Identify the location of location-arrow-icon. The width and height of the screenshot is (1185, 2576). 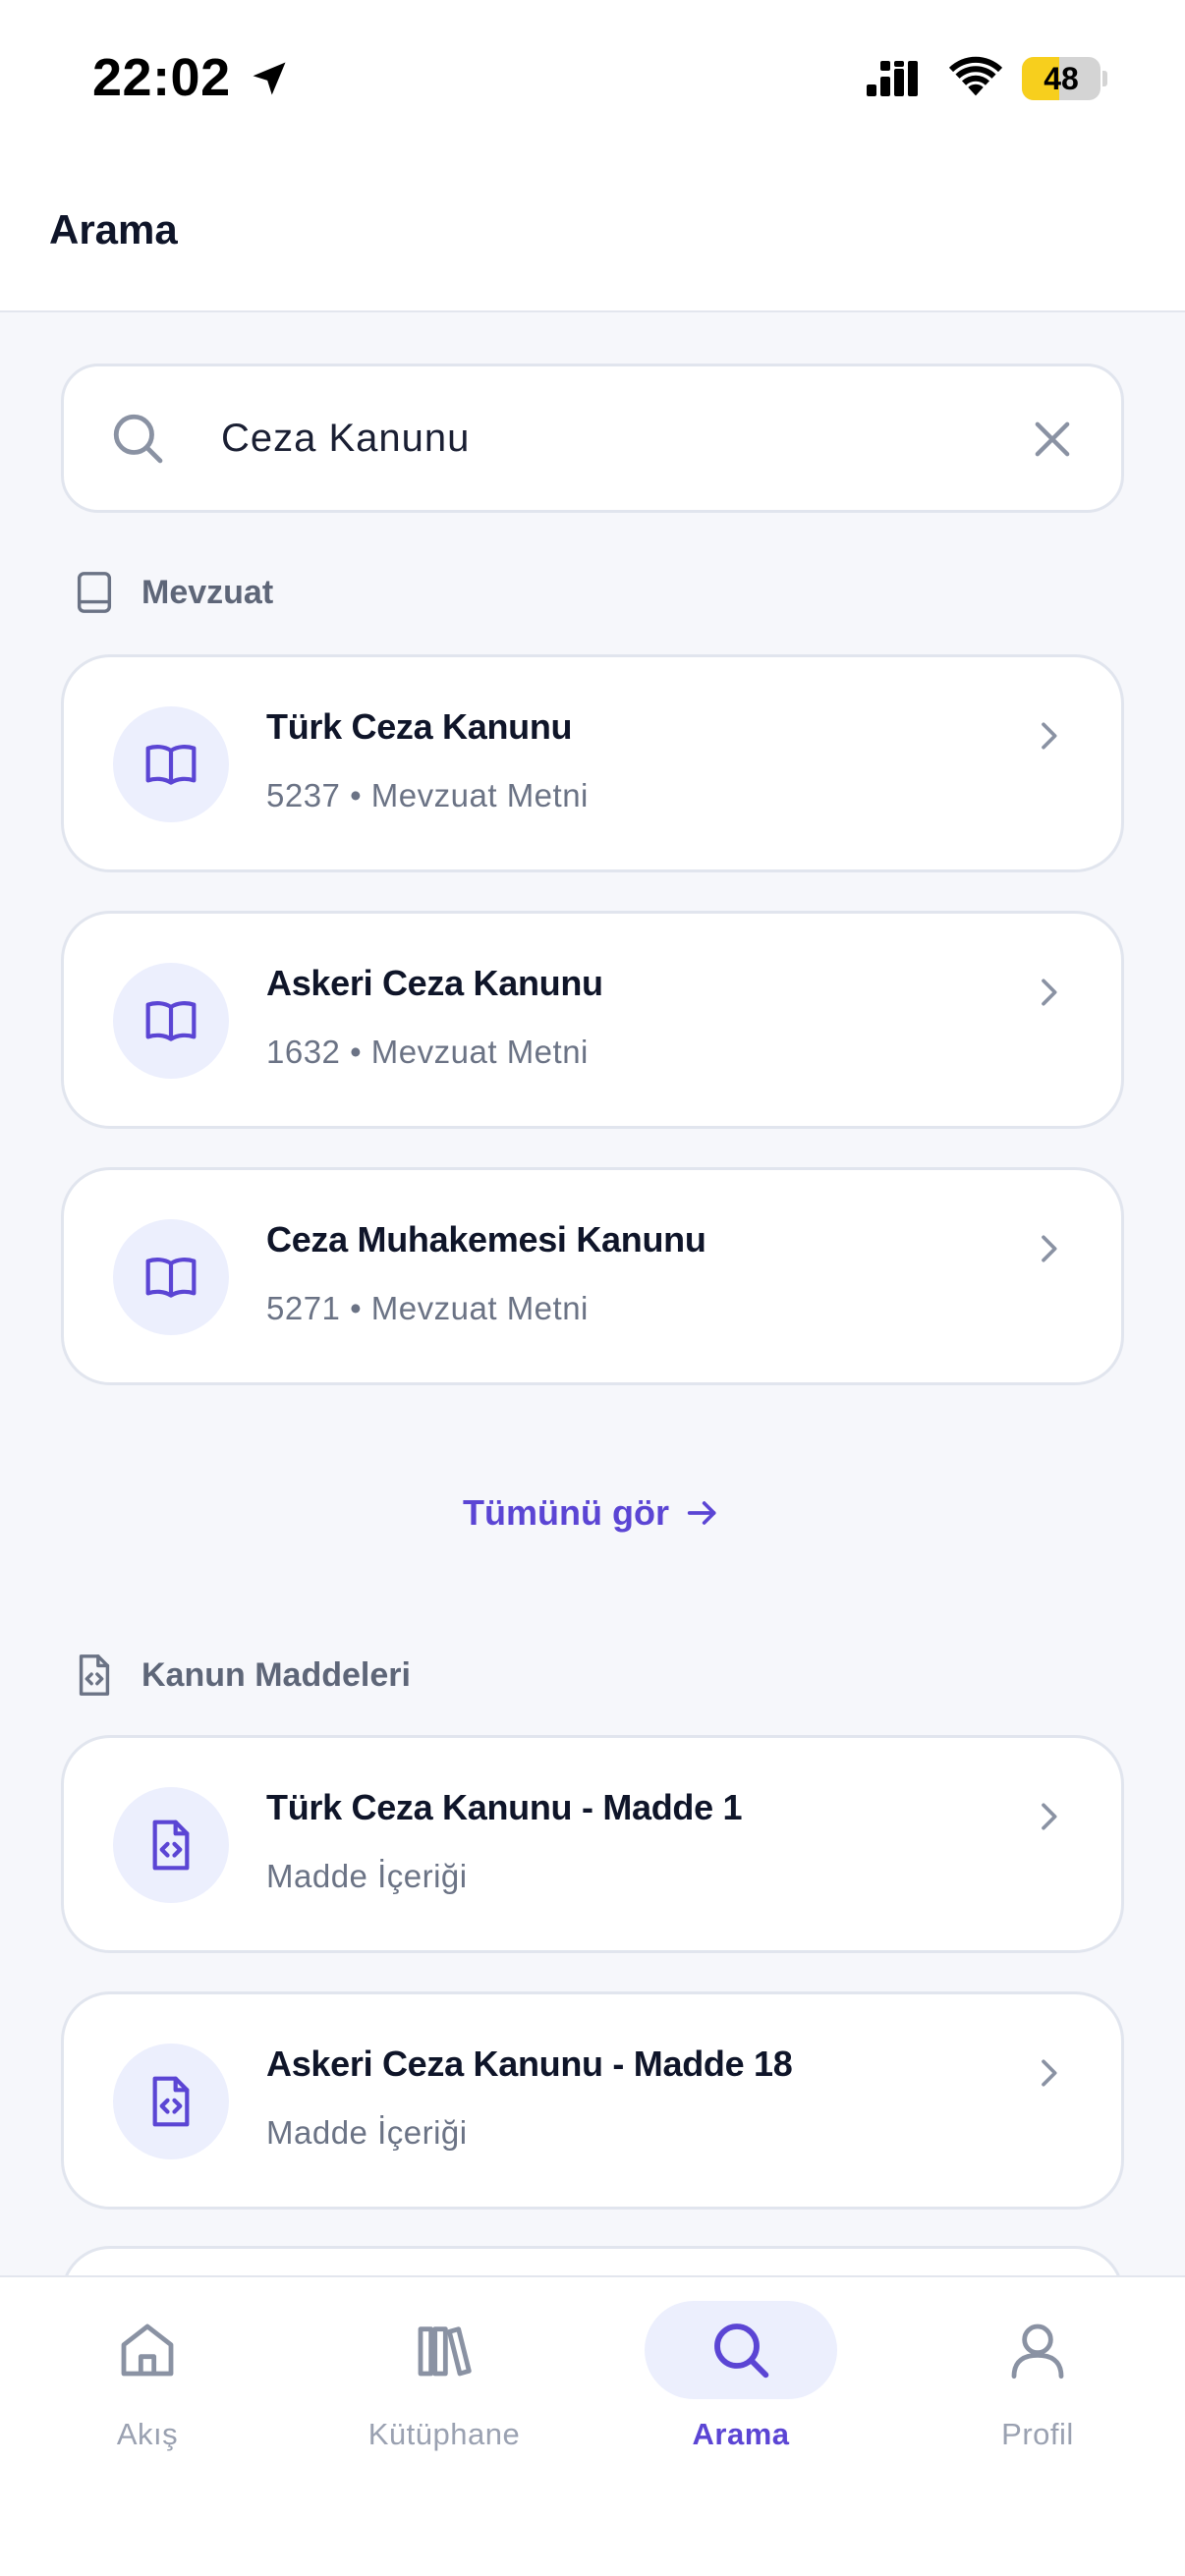
(269, 78).